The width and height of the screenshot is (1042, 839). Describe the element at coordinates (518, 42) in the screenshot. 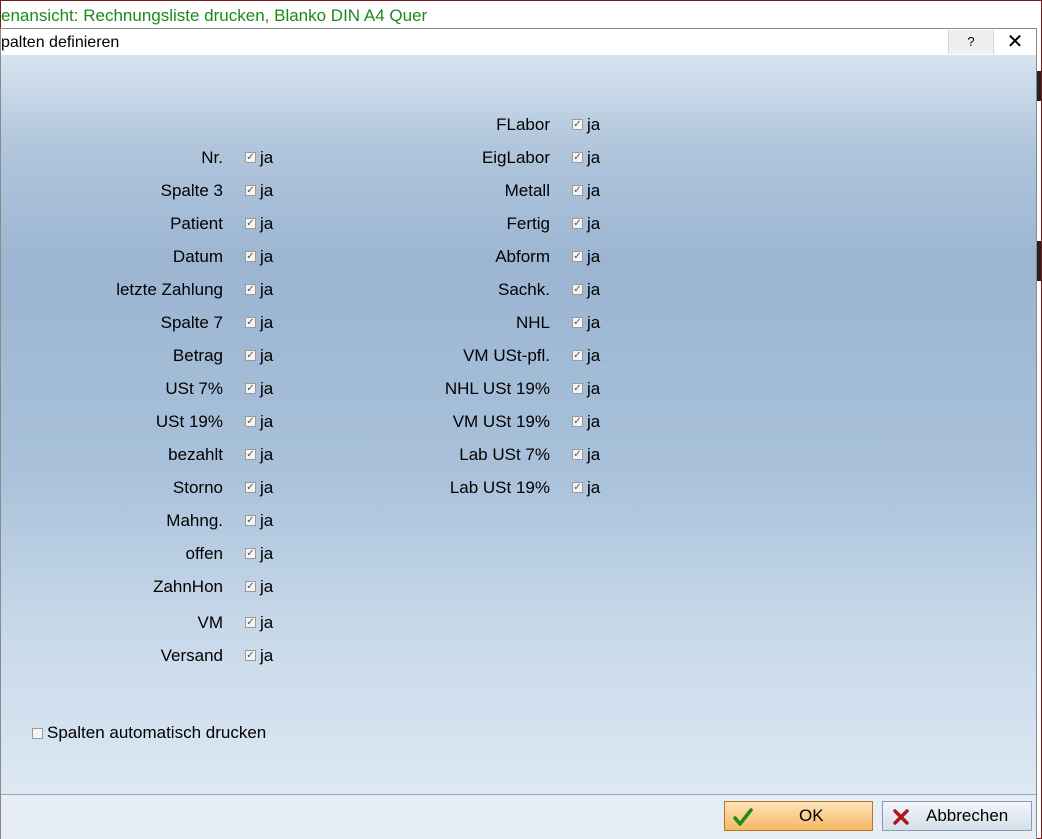

I see `dialog-titlebar: palten definieren ? ✕` at that location.